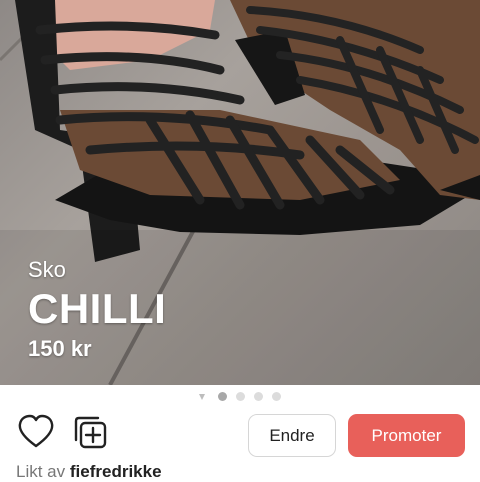 This screenshot has width=480, height=482. Describe the element at coordinates (97, 308) in the screenshot. I see `listing-brand: CHILLI` at that location.